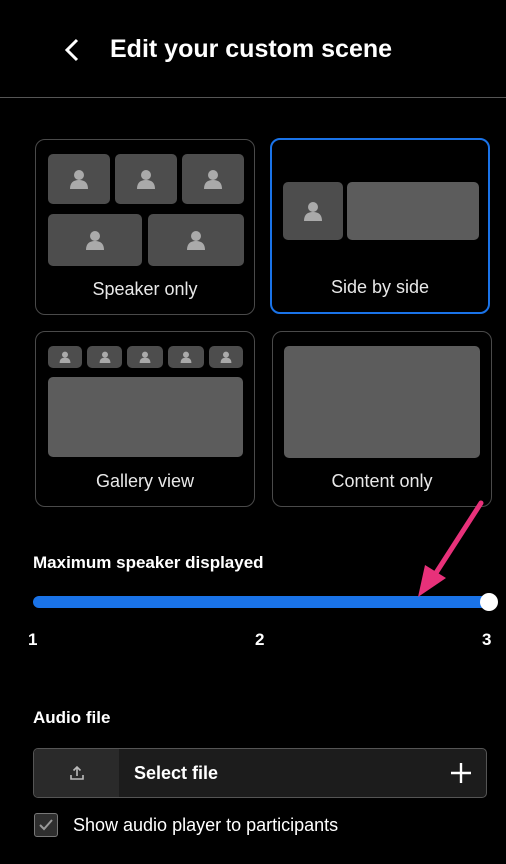  I want to click on page-title: Edit your custom scene, so click(251, 49).